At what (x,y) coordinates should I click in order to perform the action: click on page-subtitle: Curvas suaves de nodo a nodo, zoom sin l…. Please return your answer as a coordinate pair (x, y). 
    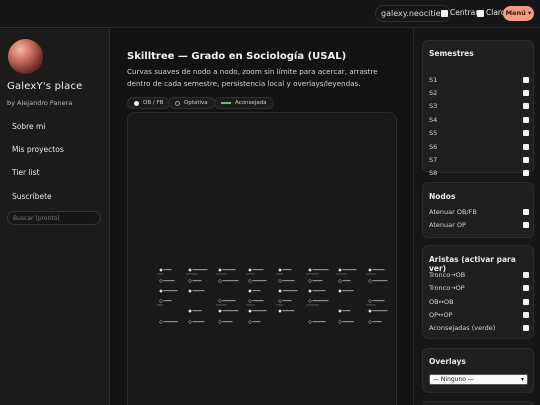
    Looking at the image, I should click on (252, 77).